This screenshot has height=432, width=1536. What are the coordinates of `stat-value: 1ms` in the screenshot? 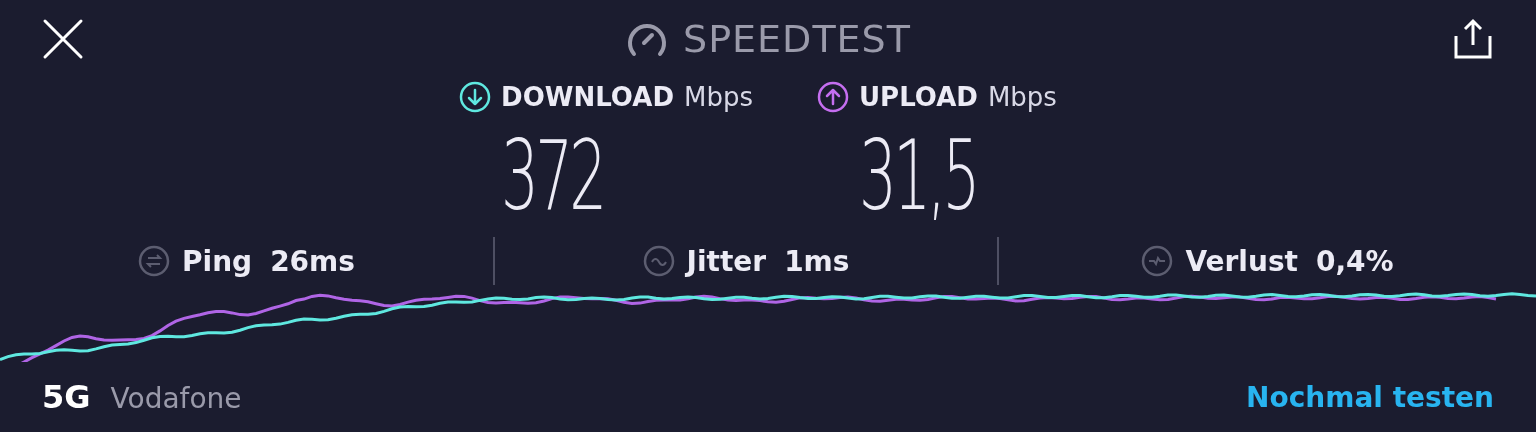 It's located at (817, 261).